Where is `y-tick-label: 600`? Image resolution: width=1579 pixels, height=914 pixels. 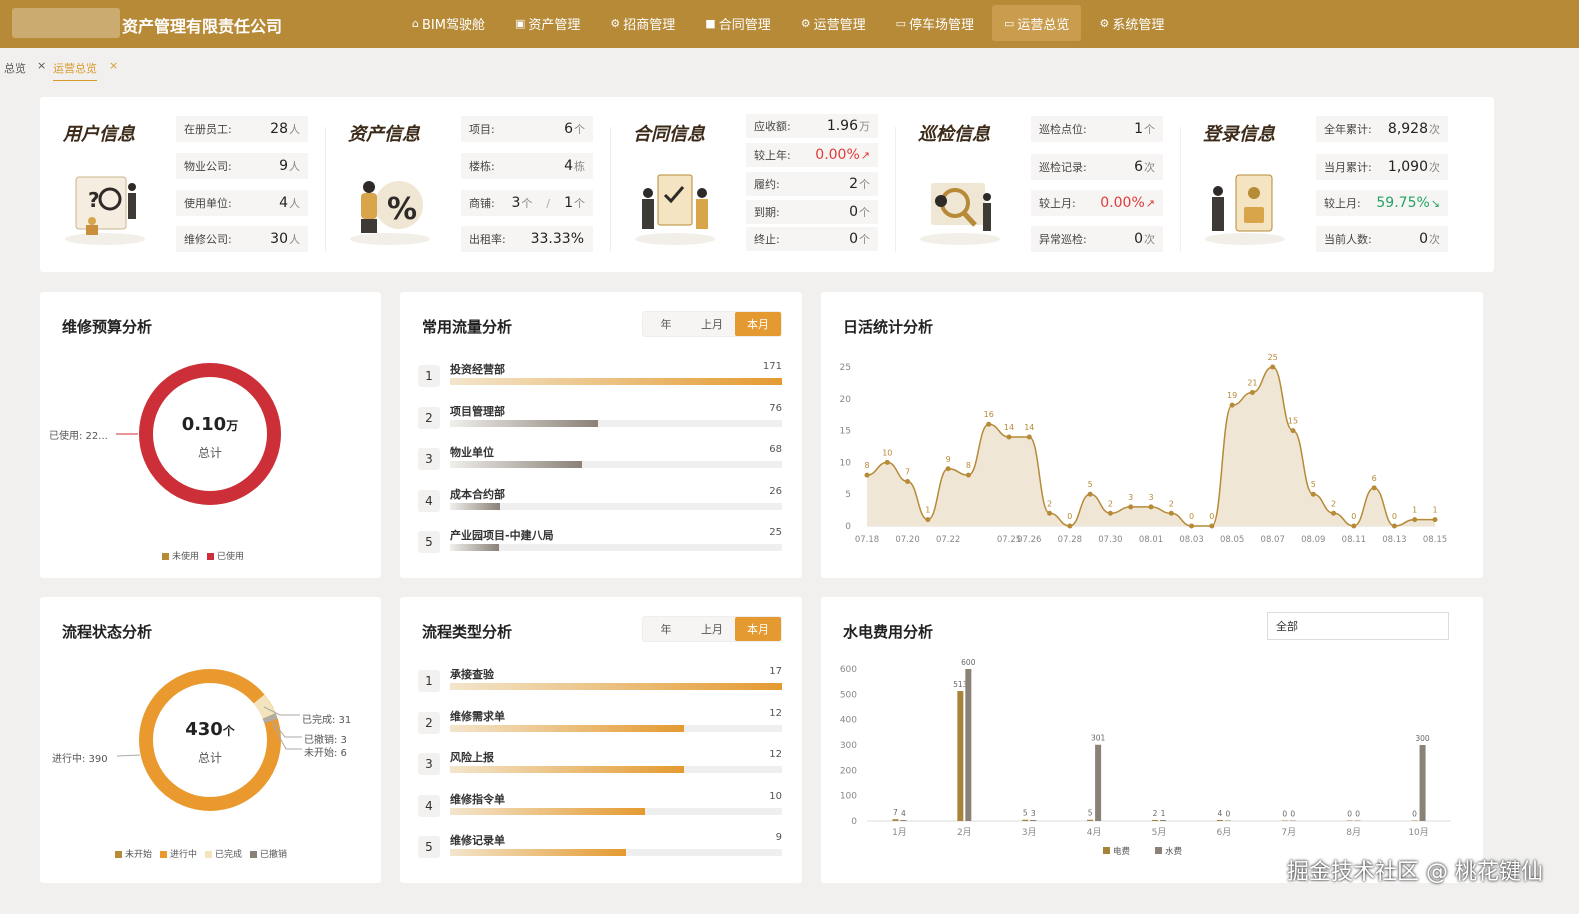
y-tick-label: 600 is located at coordinates (848, 670).